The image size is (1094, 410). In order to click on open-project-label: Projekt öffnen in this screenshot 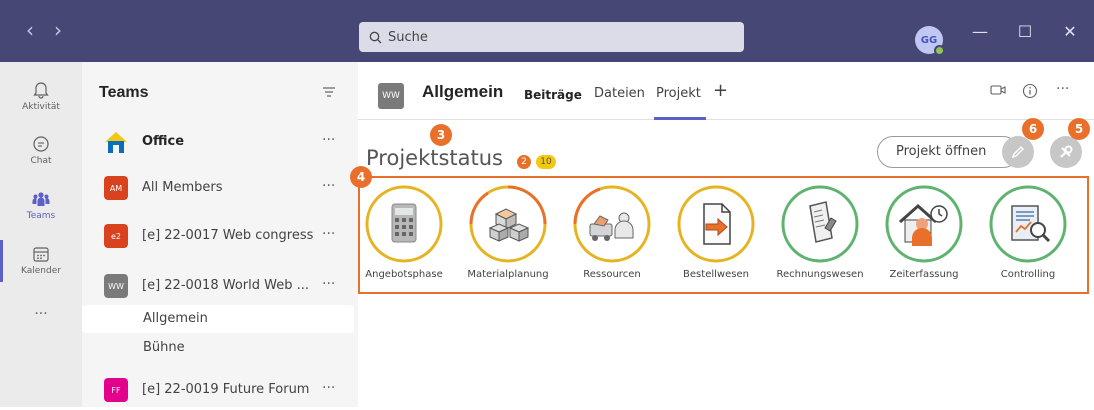, I will do `click(941, 151)`.